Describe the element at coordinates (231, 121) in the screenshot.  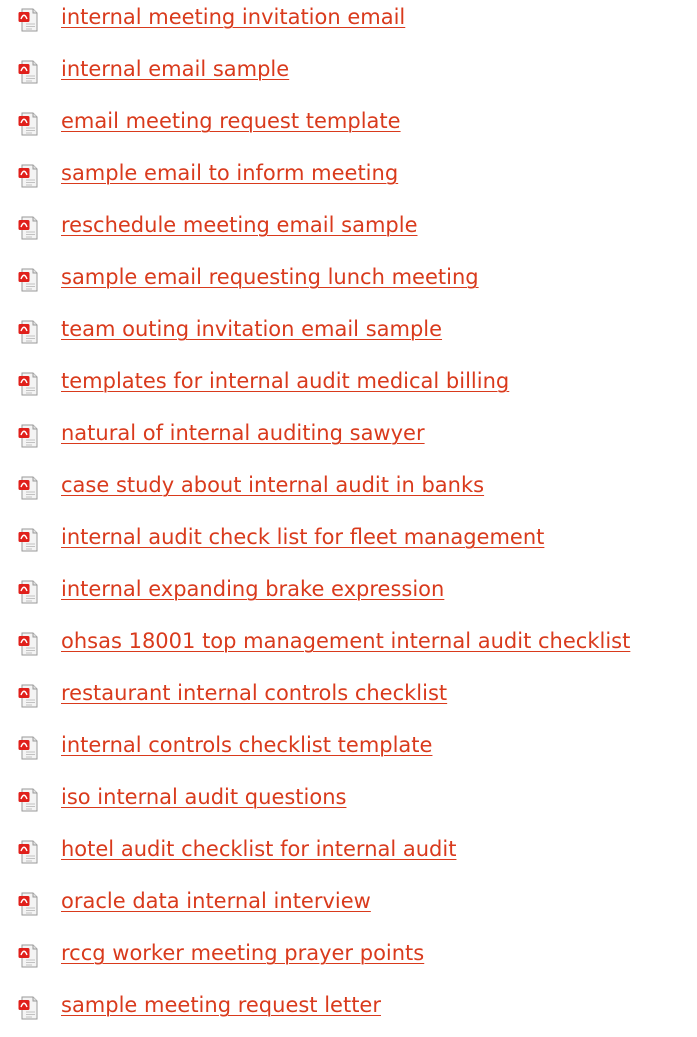
I see `link-email-meeting-request-template: email meeting request template` at that location.